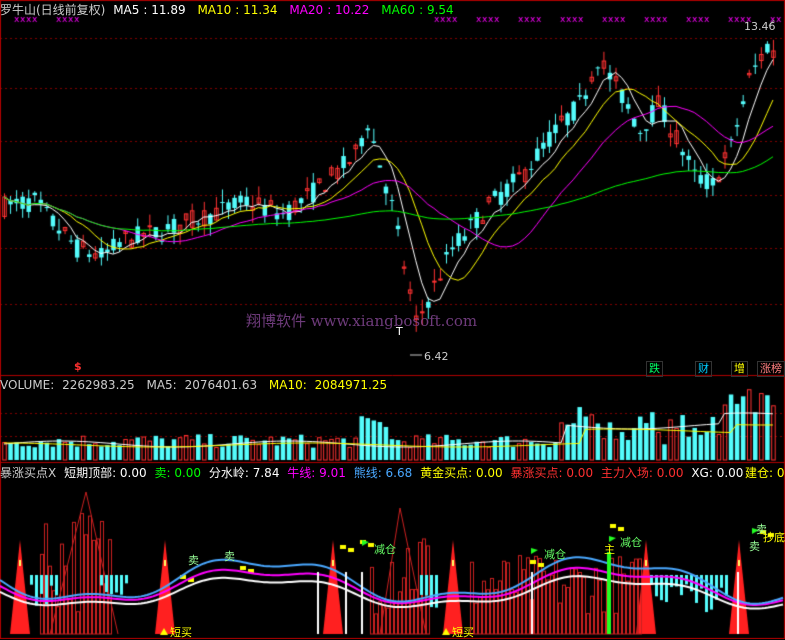 The image size is (785, 640). What do you see at coordinates (383, 473) in the screenshot?
I see `ind-xiongxian: 熊线: 6.68` at bounding box center [383, 473].